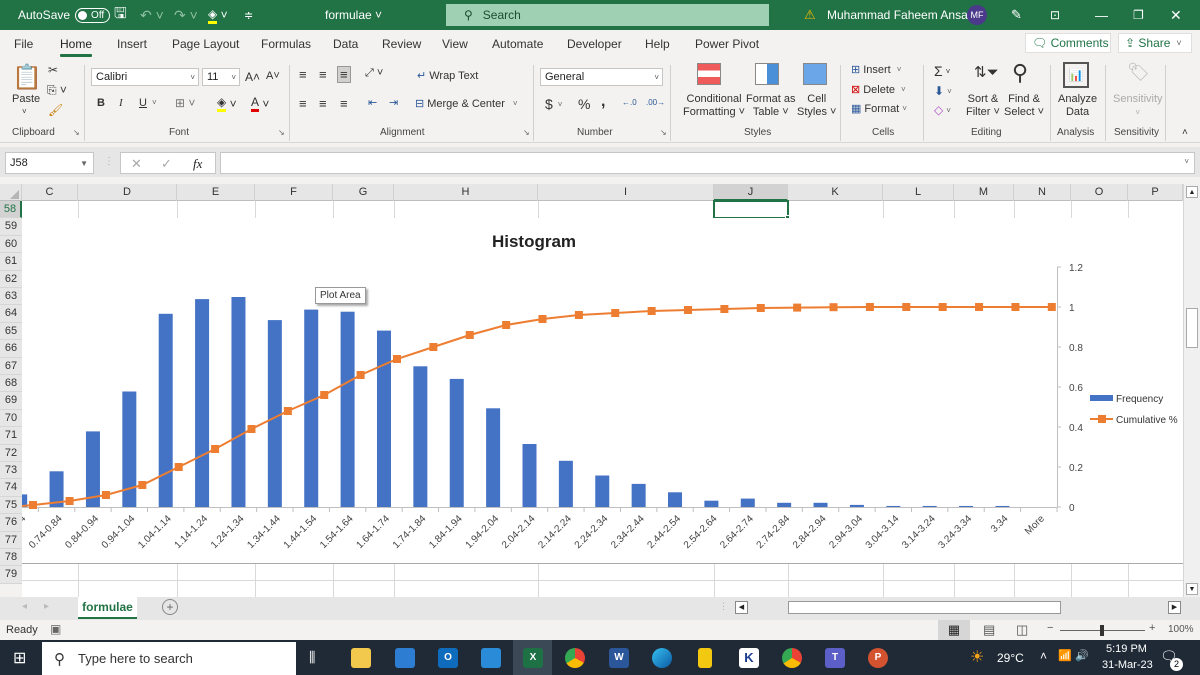 Image resolution: width=1200 pixels, height=675 pixels. What do you see at coordinates (312, 657) in the screenshot?
I see `task-view-icon: ⫼` at bounding box center [312, 657].